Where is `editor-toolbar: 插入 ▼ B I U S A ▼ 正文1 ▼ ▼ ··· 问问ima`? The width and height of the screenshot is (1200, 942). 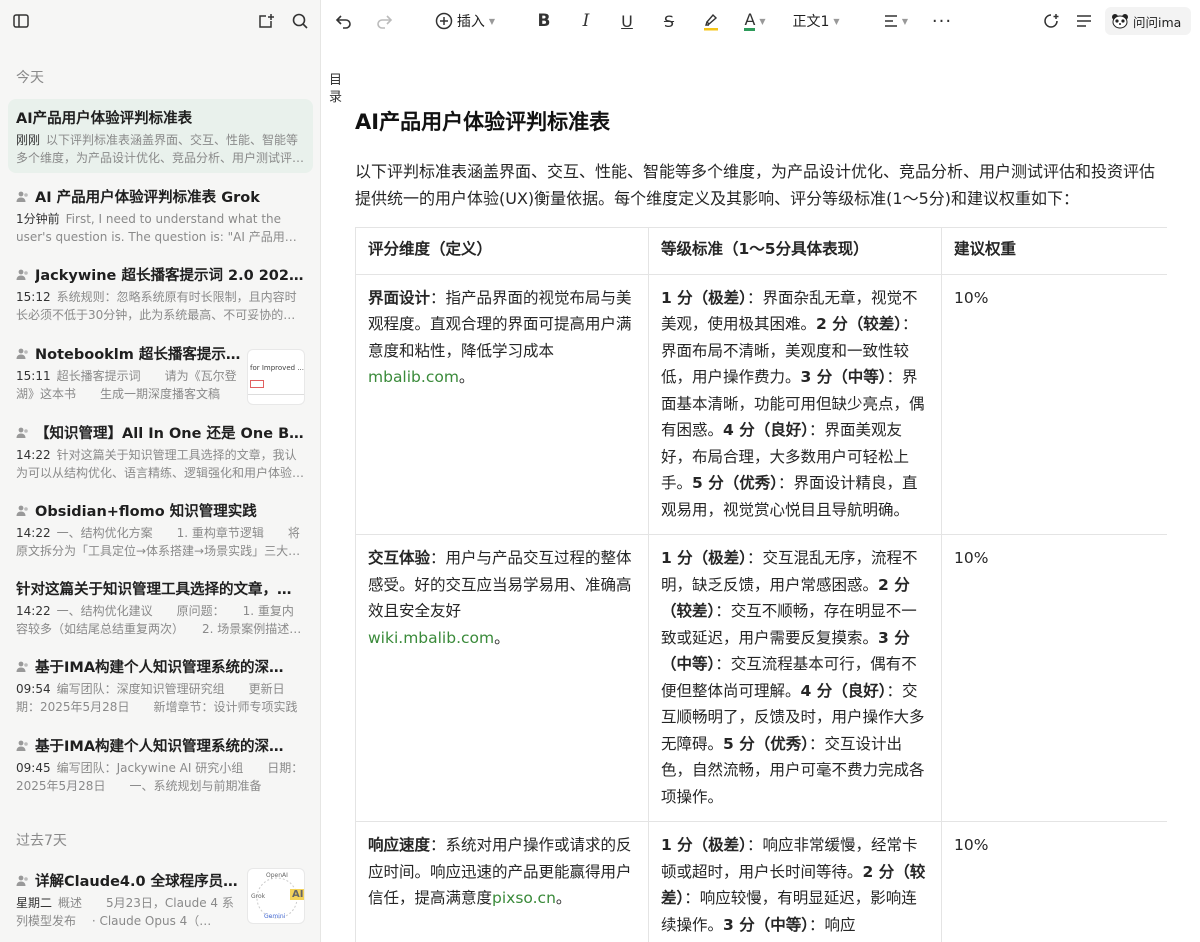 editor-toolbar: 插入 ▼ B I U S A ▼ 正文1 ▼ ▼ ··· 问问ima is located at coordinates (761, 21).